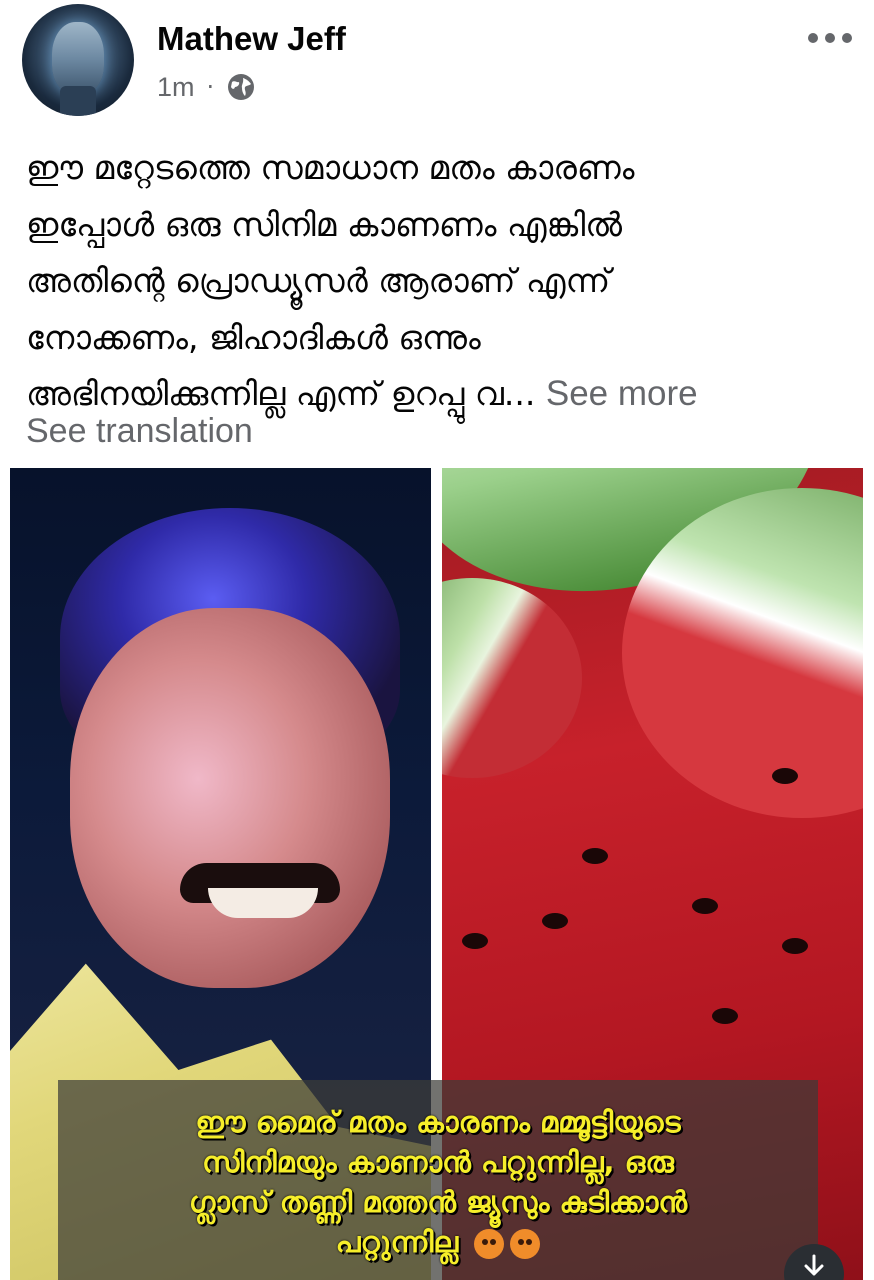  Describe the element at coordinates (512, 678) in the screenshot. I see `watermelon-rind` at that location.